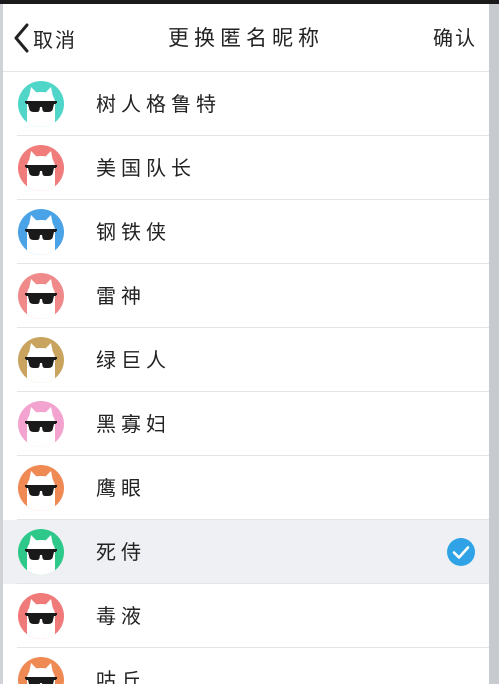 The height and width of the screenshot is (684, 499). What do you see at coordinates (246, 552) in the screenshot?
I see `nickname-row: 死侍` at bounding box center [246, 552].